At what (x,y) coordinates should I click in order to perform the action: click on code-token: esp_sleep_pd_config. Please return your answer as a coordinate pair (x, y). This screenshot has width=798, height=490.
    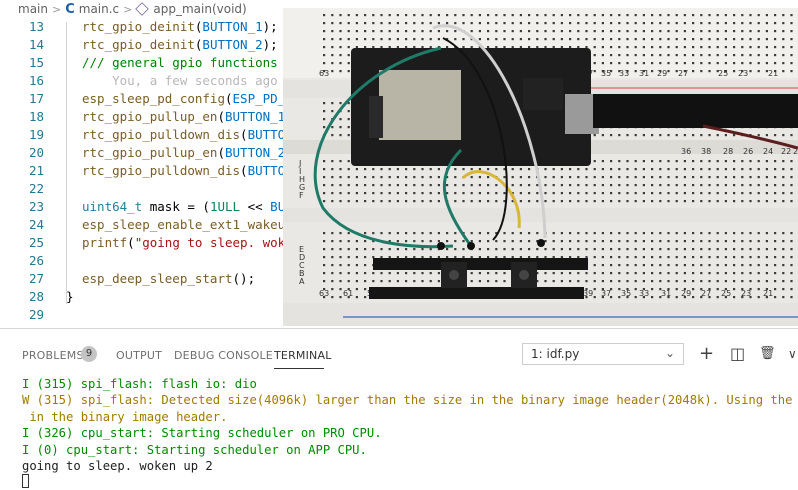
    Looking at the image, I should click on (153, 98).